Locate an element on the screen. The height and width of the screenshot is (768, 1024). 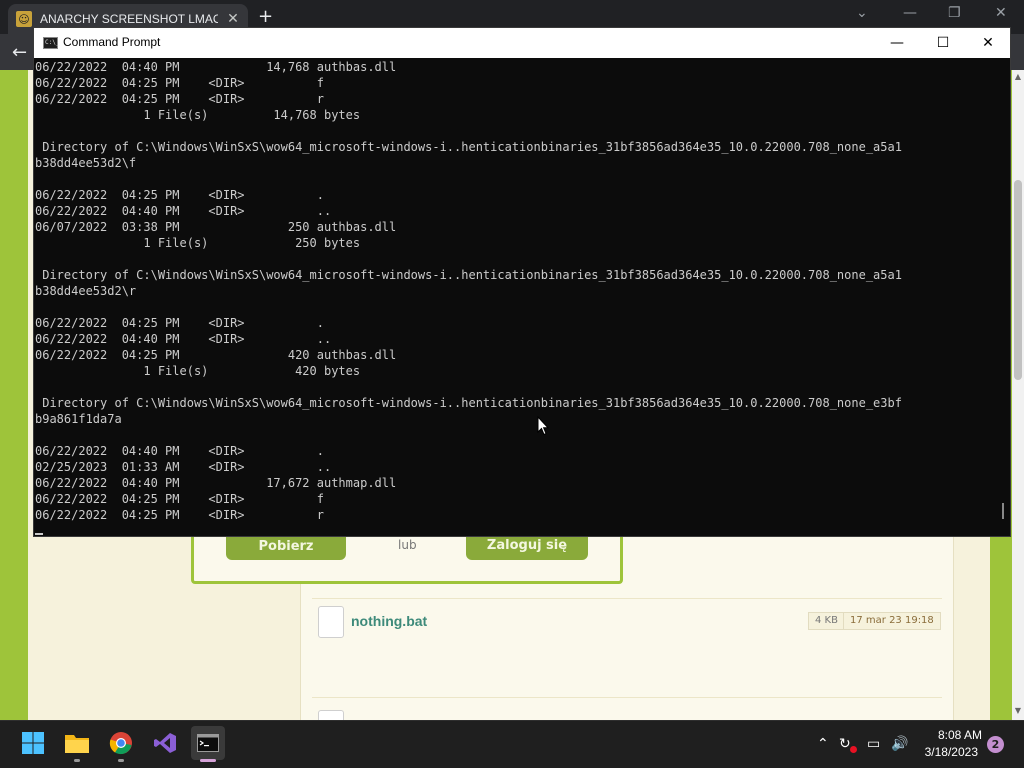
login-button: Zaloguj się is located at coordinates (527, 548).